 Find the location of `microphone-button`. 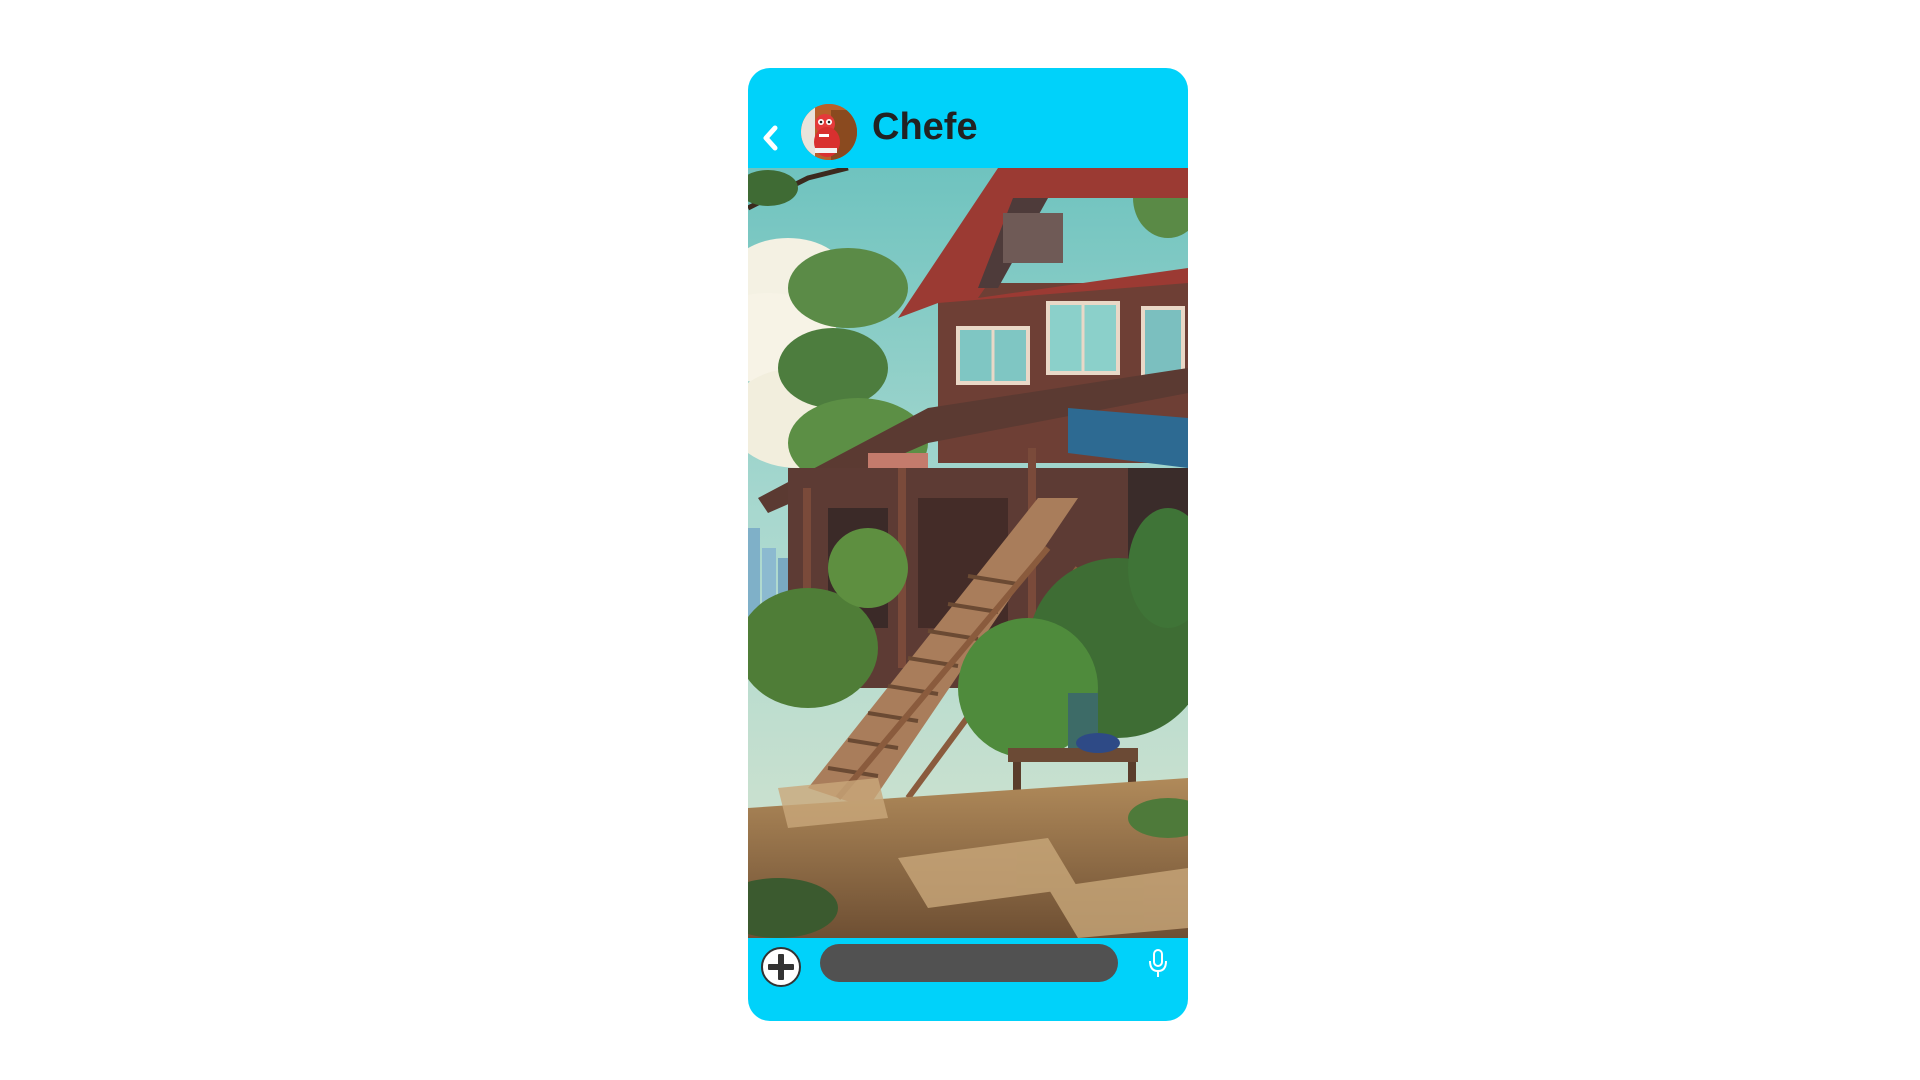

microphone-button is located at coordinates (1158, 964).